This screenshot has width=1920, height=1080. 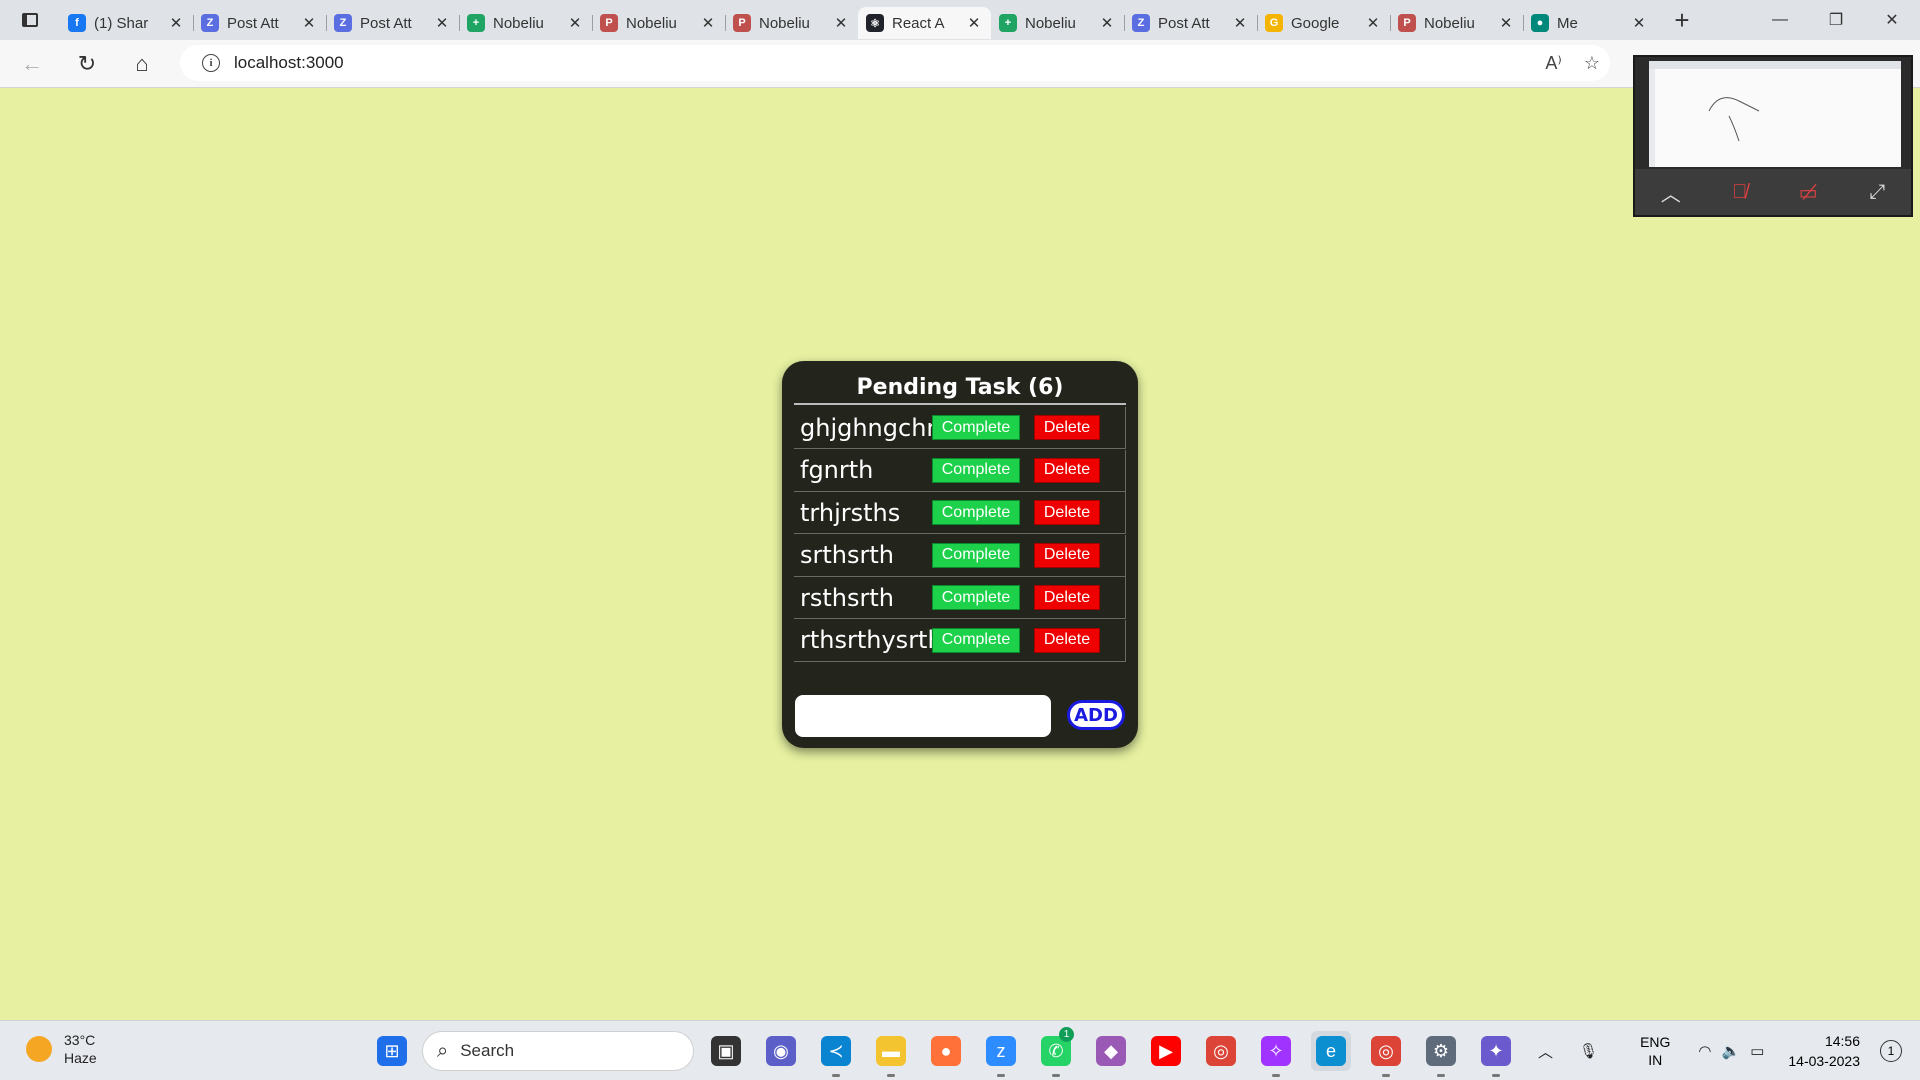 What do you see at coordinates (210, 23) in the screenshot?
I see `z-icon: Z` at bounding box center [210, 23].